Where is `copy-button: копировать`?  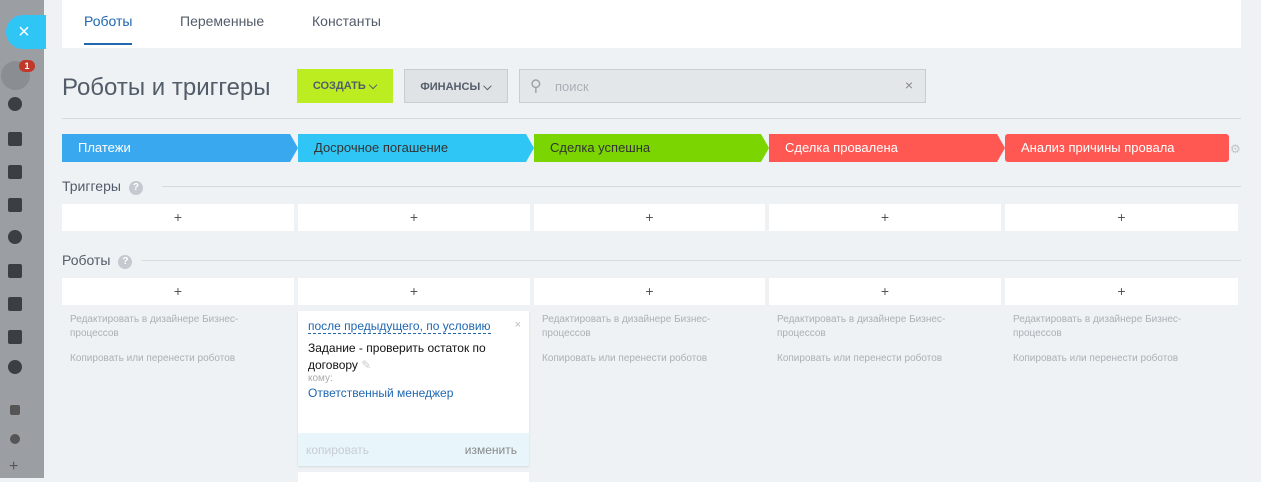
copy-button: копировать is located at coordinates (337, 450).